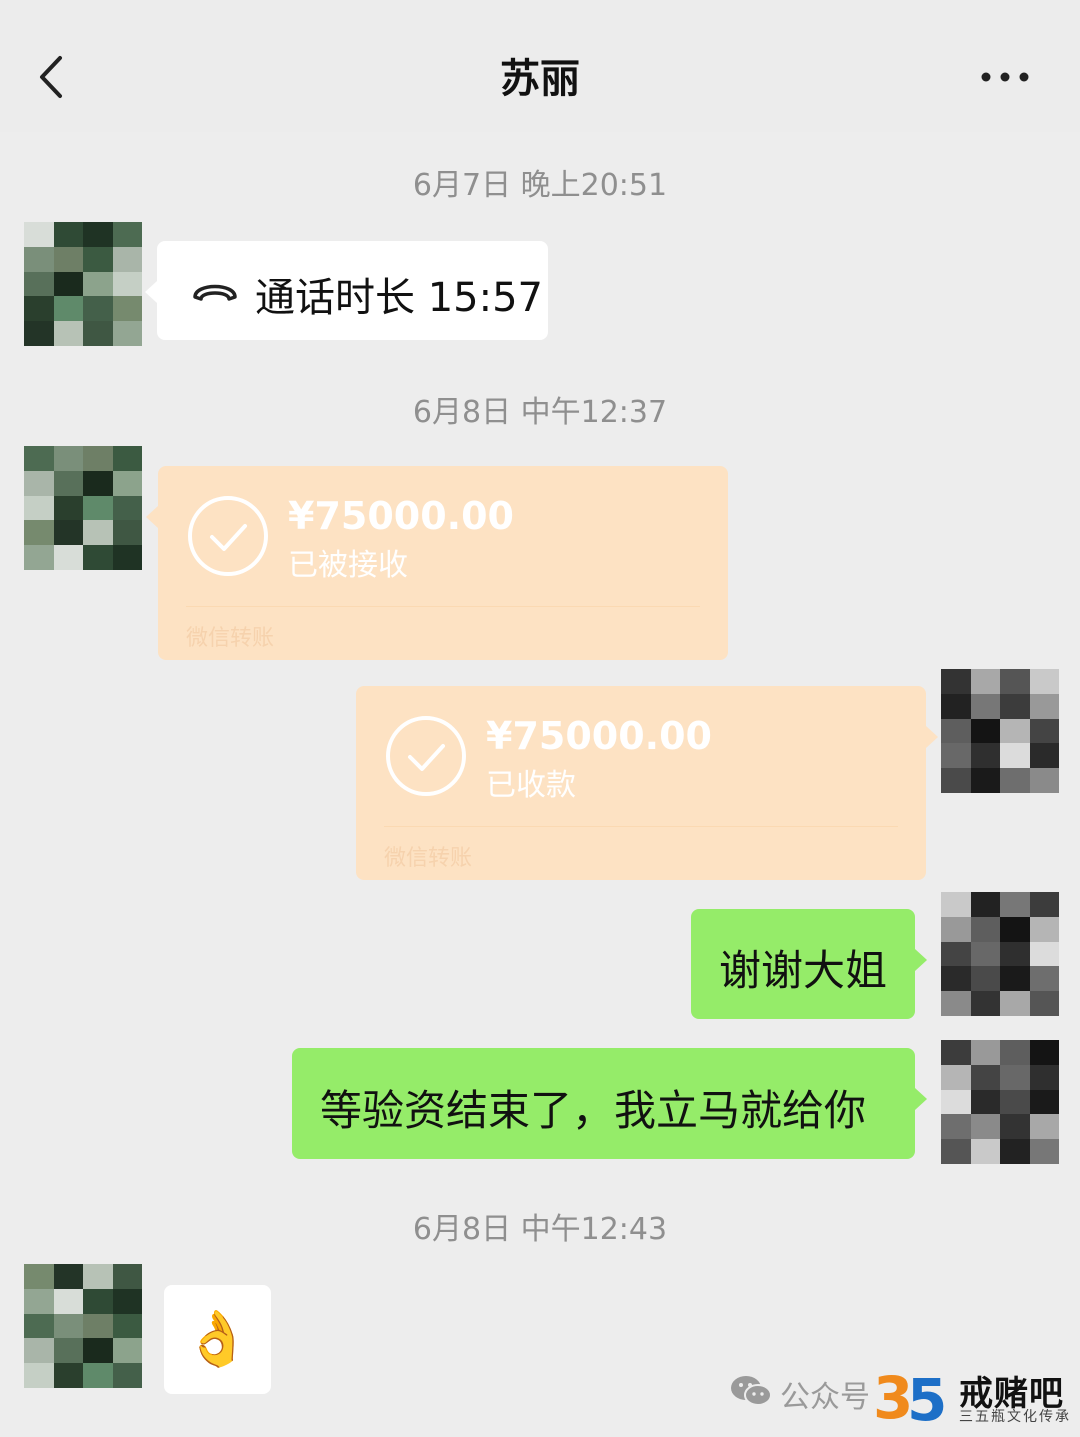  Describe the element at coordinates (647, 783) in the screenshot. I see `transfer-card-collected: ¥75000.00 已收款 微信转账` at that location.